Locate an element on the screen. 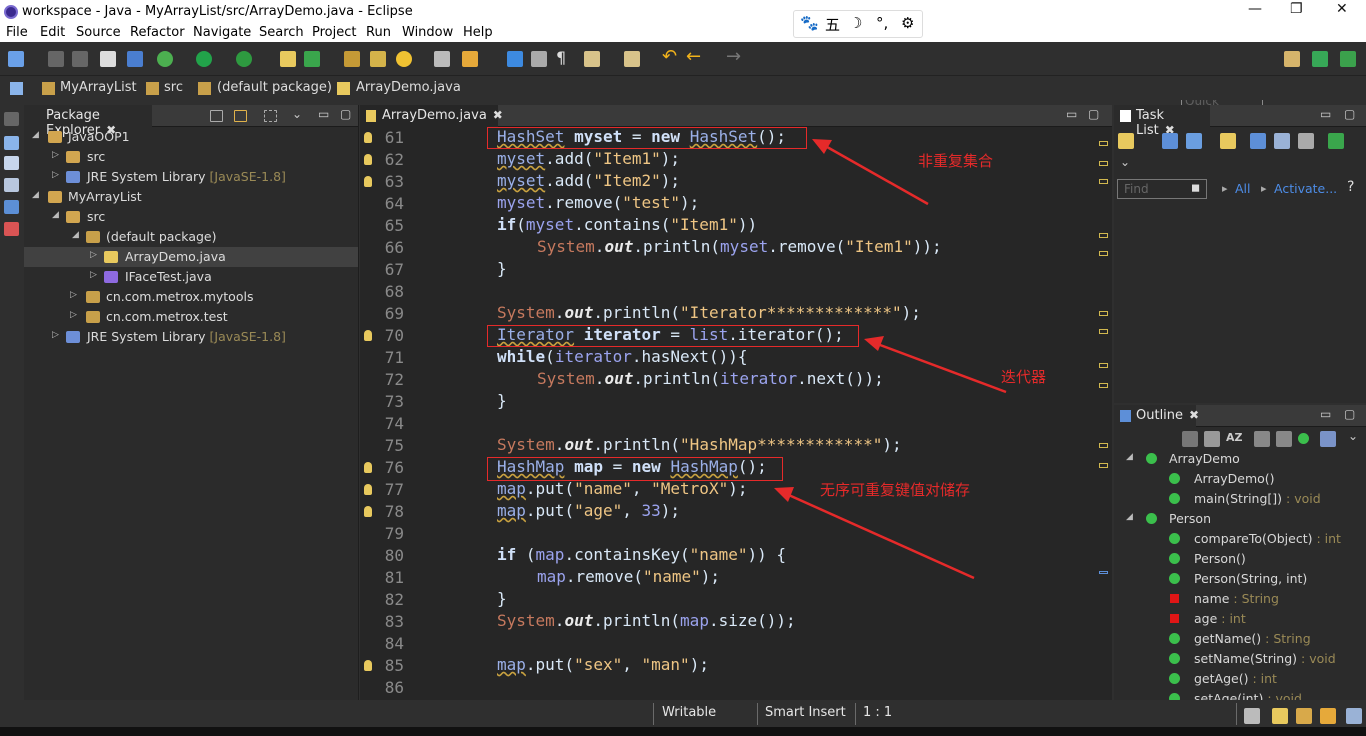 The image size is (1366, 736). menu-project: Project is located at coordinates (334, 32).